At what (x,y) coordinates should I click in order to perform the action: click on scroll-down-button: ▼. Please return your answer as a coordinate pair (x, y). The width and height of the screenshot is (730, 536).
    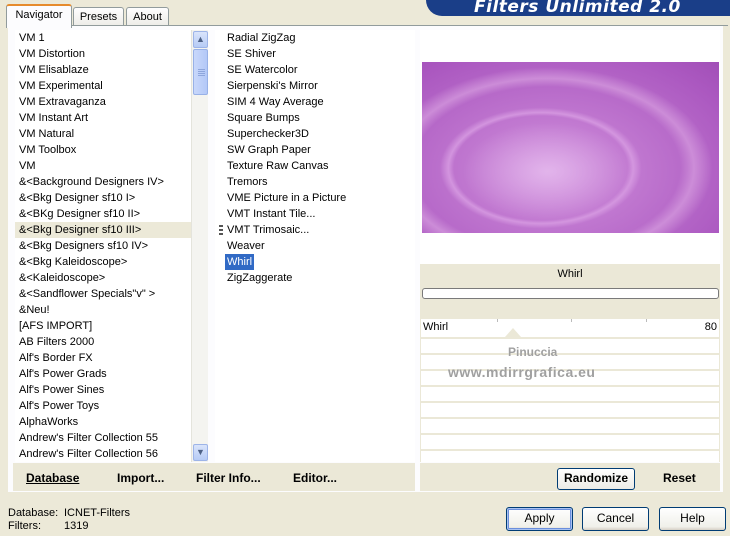
    Looking at the image, I should click on (200, 452).